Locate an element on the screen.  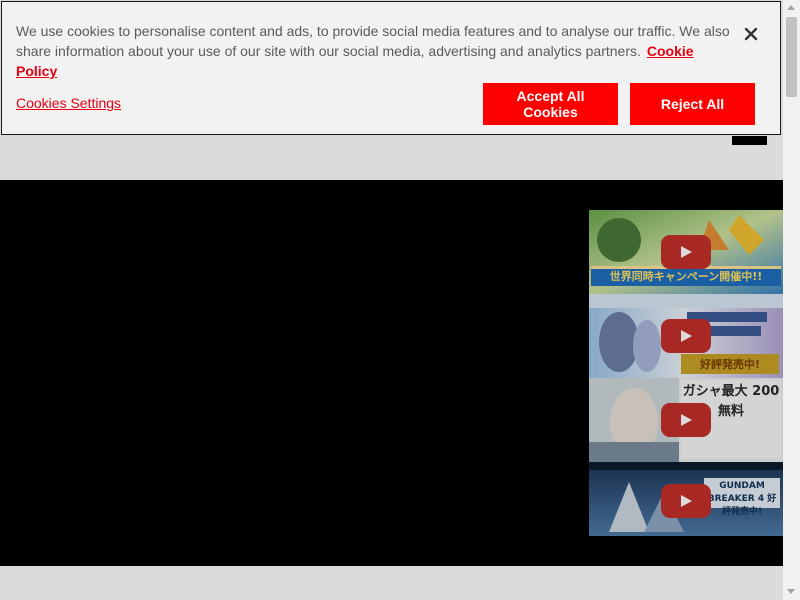
reject-all-button: Reject All is located at coordinates (692, 104).